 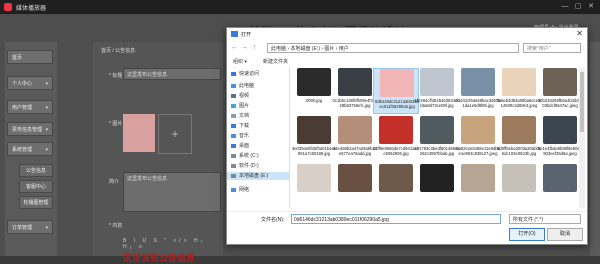 I want to click on new-folder-button: 新建文件夹, so click(x=275, y=61).